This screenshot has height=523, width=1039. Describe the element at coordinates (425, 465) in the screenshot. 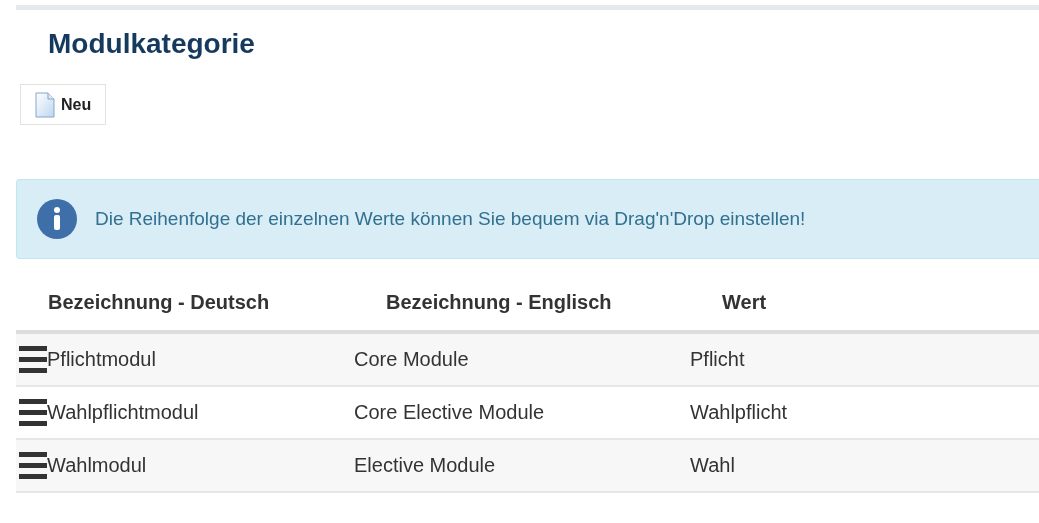

I see `table-cell: Elective Module` at that location.